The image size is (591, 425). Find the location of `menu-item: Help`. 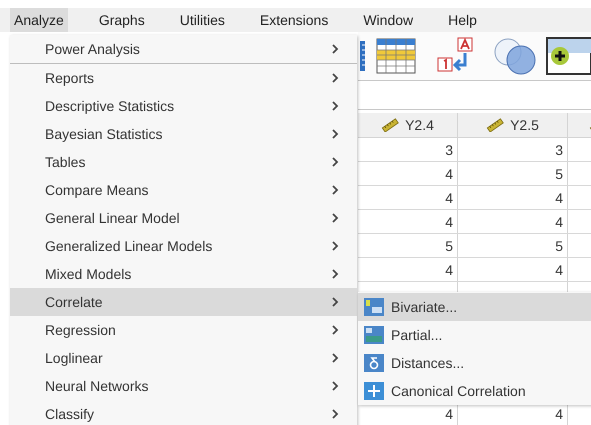

menu-item: Help is located at coordinates (462, 20).